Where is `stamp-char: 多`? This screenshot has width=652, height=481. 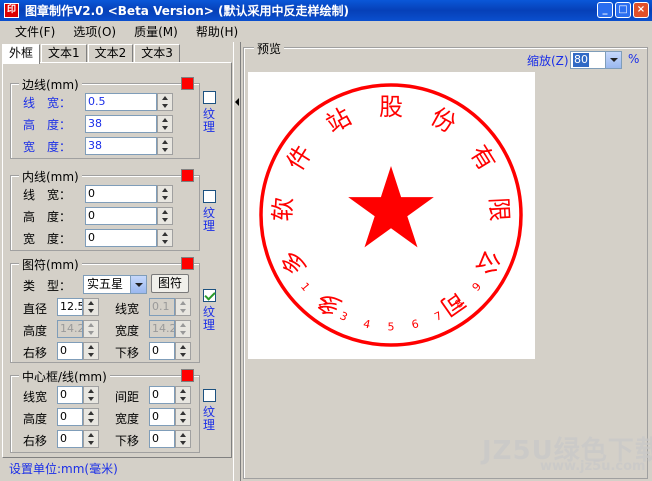
stamp-char: 多 is located at coordinates (294, 262).